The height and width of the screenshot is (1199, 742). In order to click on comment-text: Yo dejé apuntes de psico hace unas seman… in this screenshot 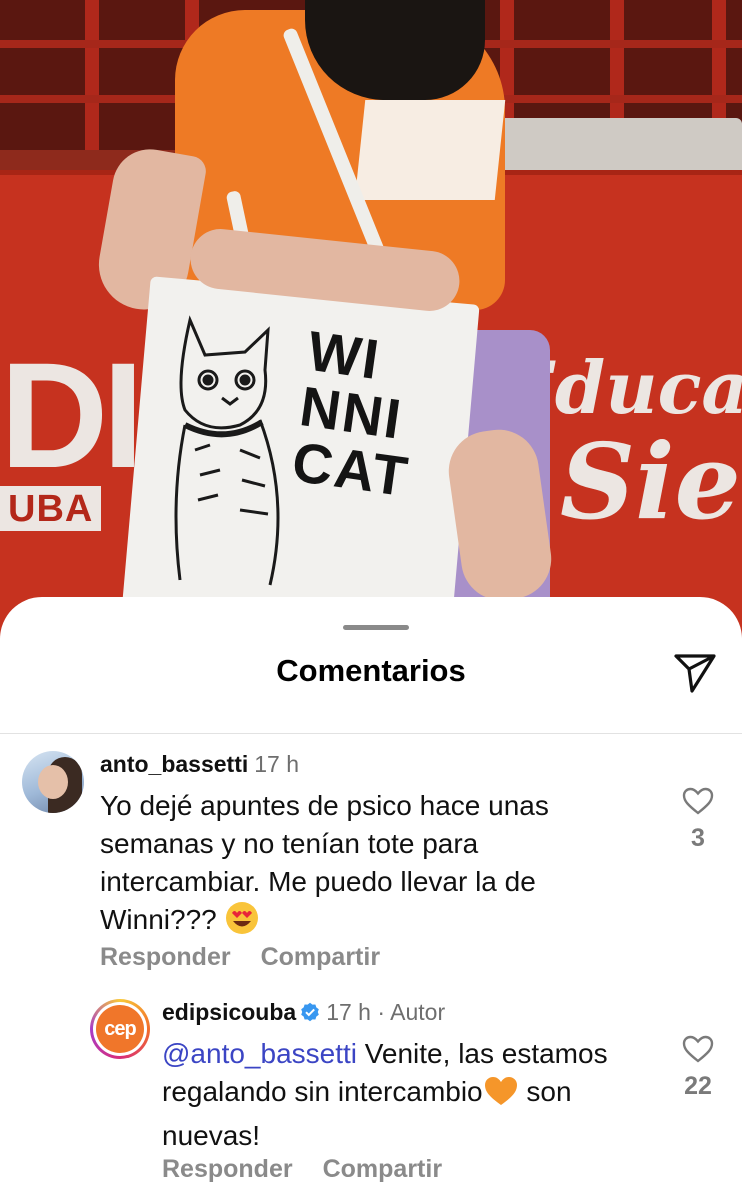, I will do `click(370, 866)`.